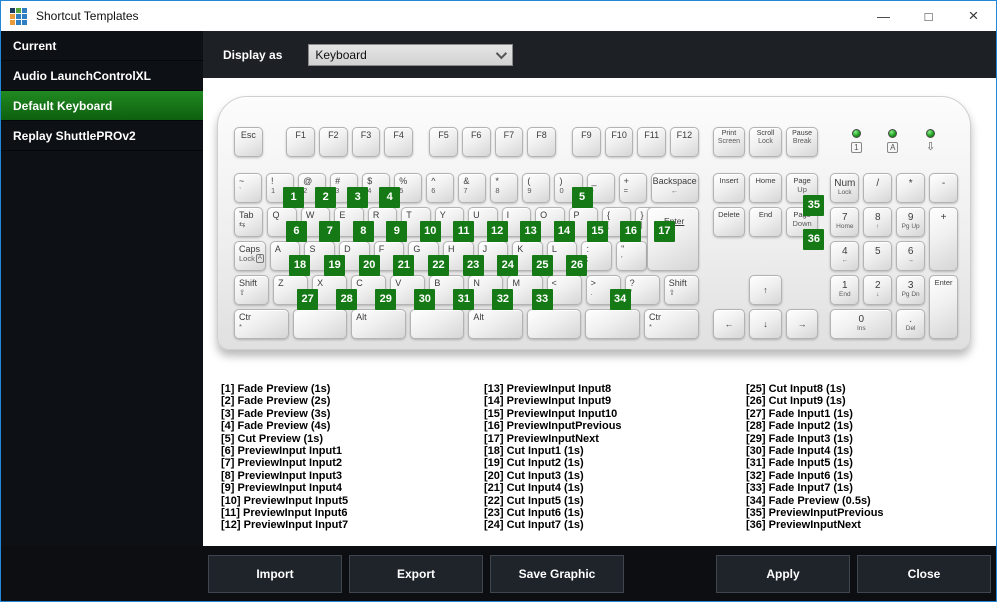 The width and height of the screenshot is (997, 602). I want to click on display-header: Display as Keyboard, so click(599, 54).